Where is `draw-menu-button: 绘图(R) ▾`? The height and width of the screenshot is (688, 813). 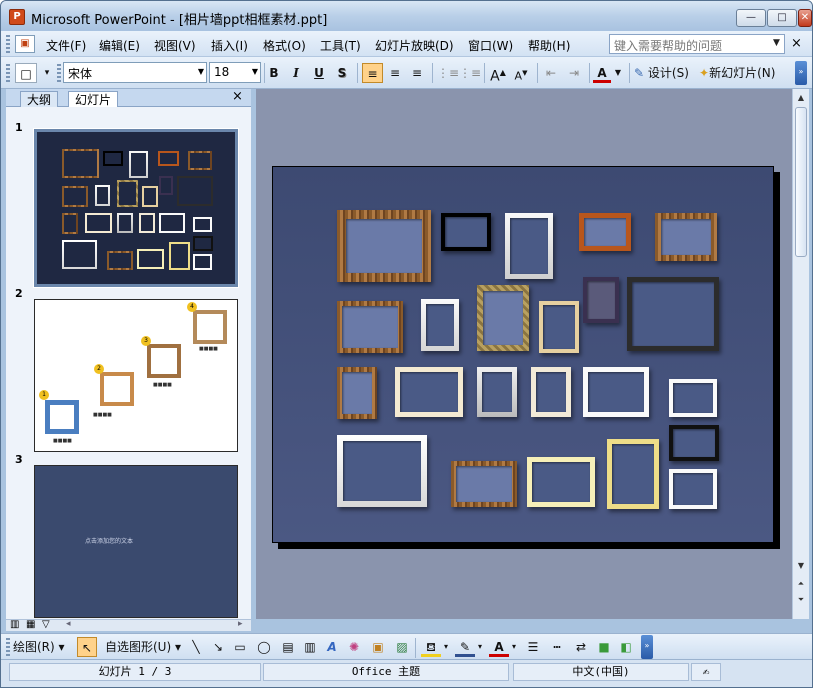 draw-menu-button: 绘图(R) ▾ is located at coordinates (43, 647).